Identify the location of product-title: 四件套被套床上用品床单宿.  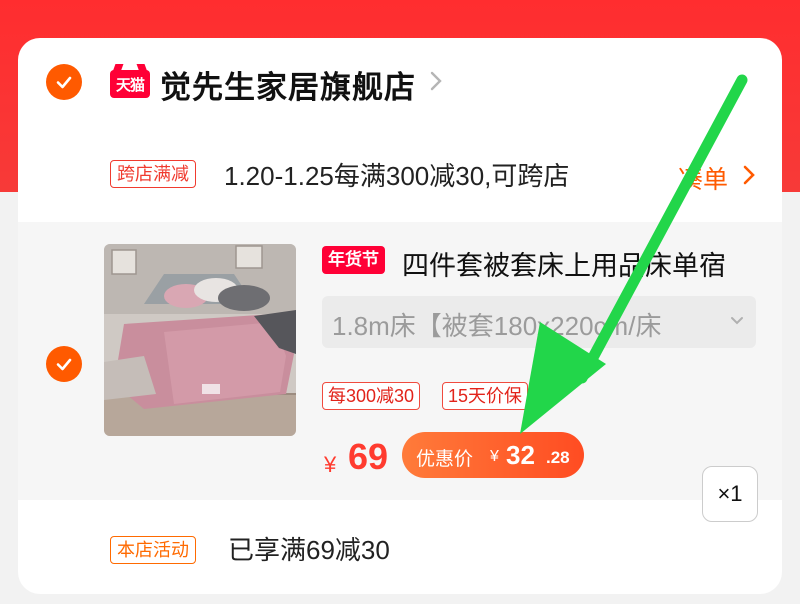
(564, 263).